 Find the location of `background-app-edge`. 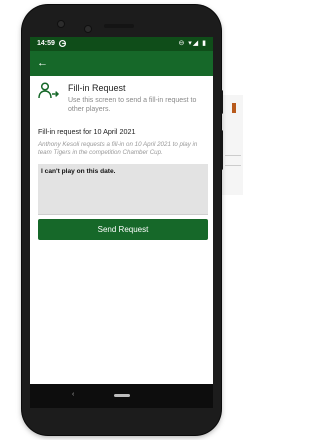

background-app-edge is located at coordinates (232, 145).